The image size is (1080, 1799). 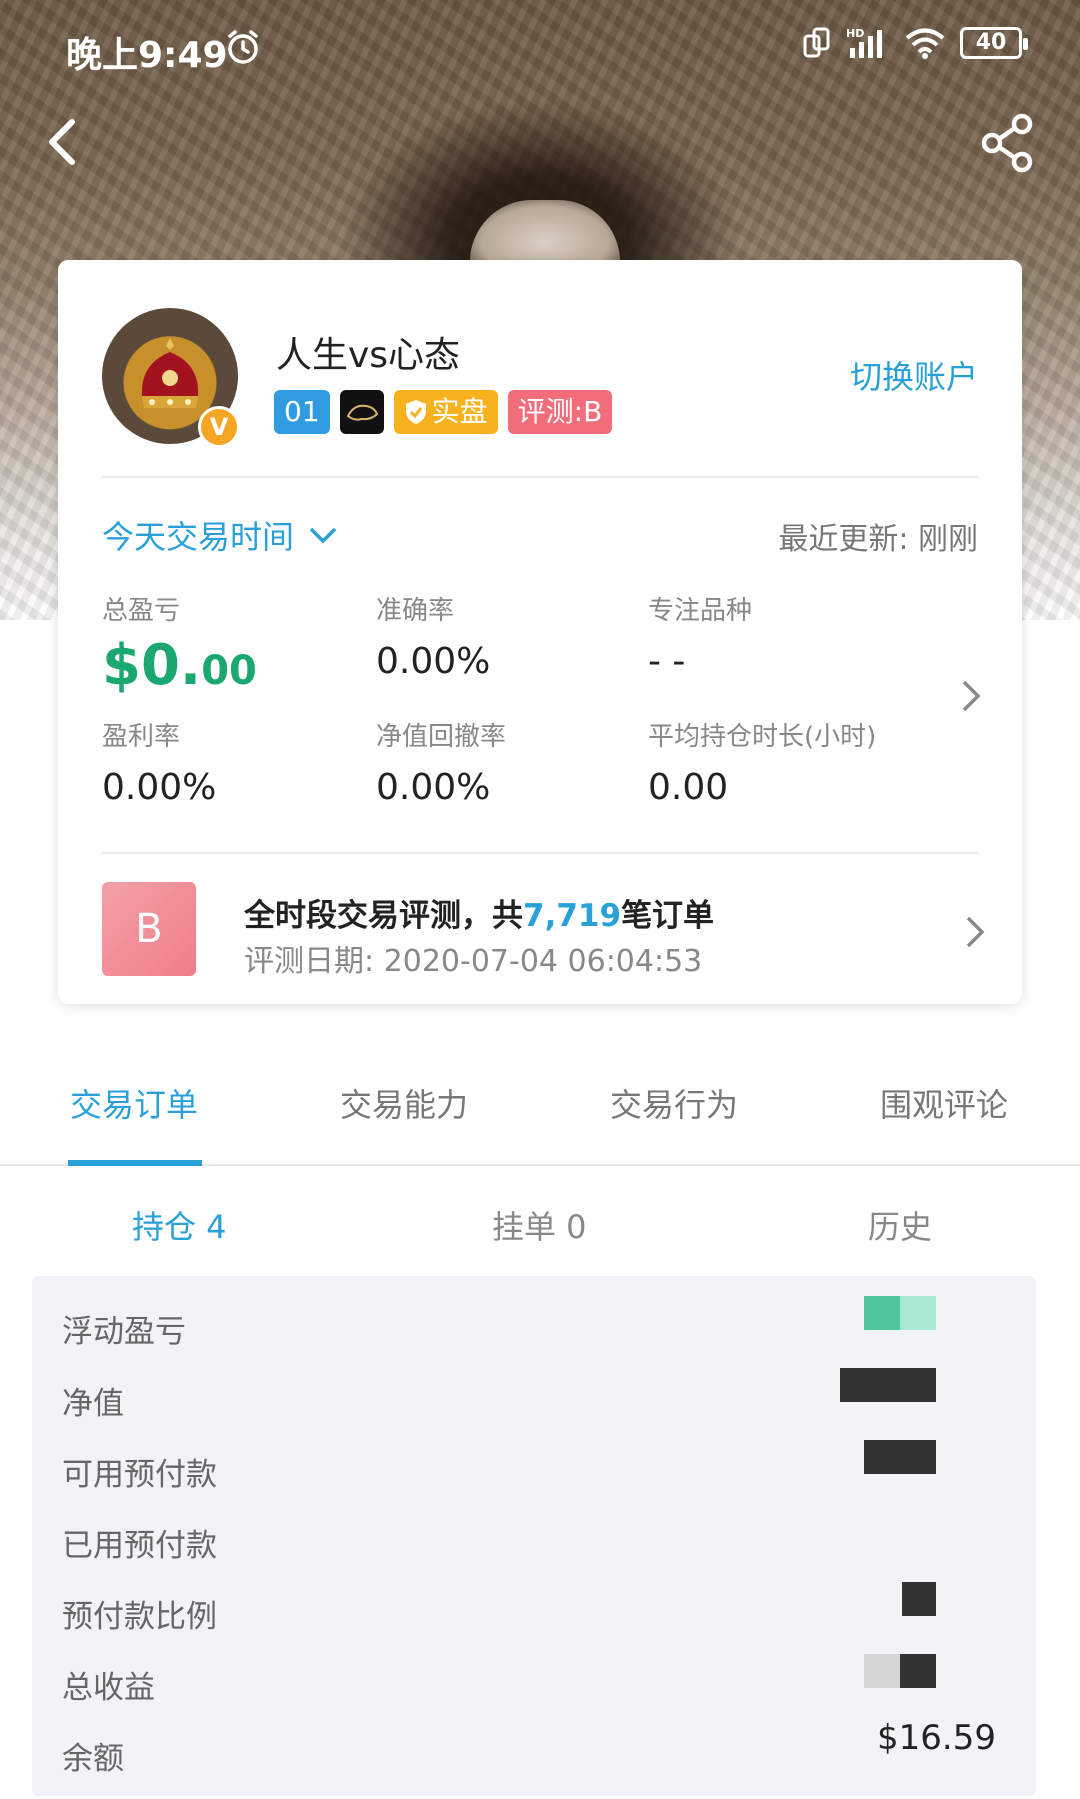 I want to click on row-equity: 净值, so click(x=93, y=1404).